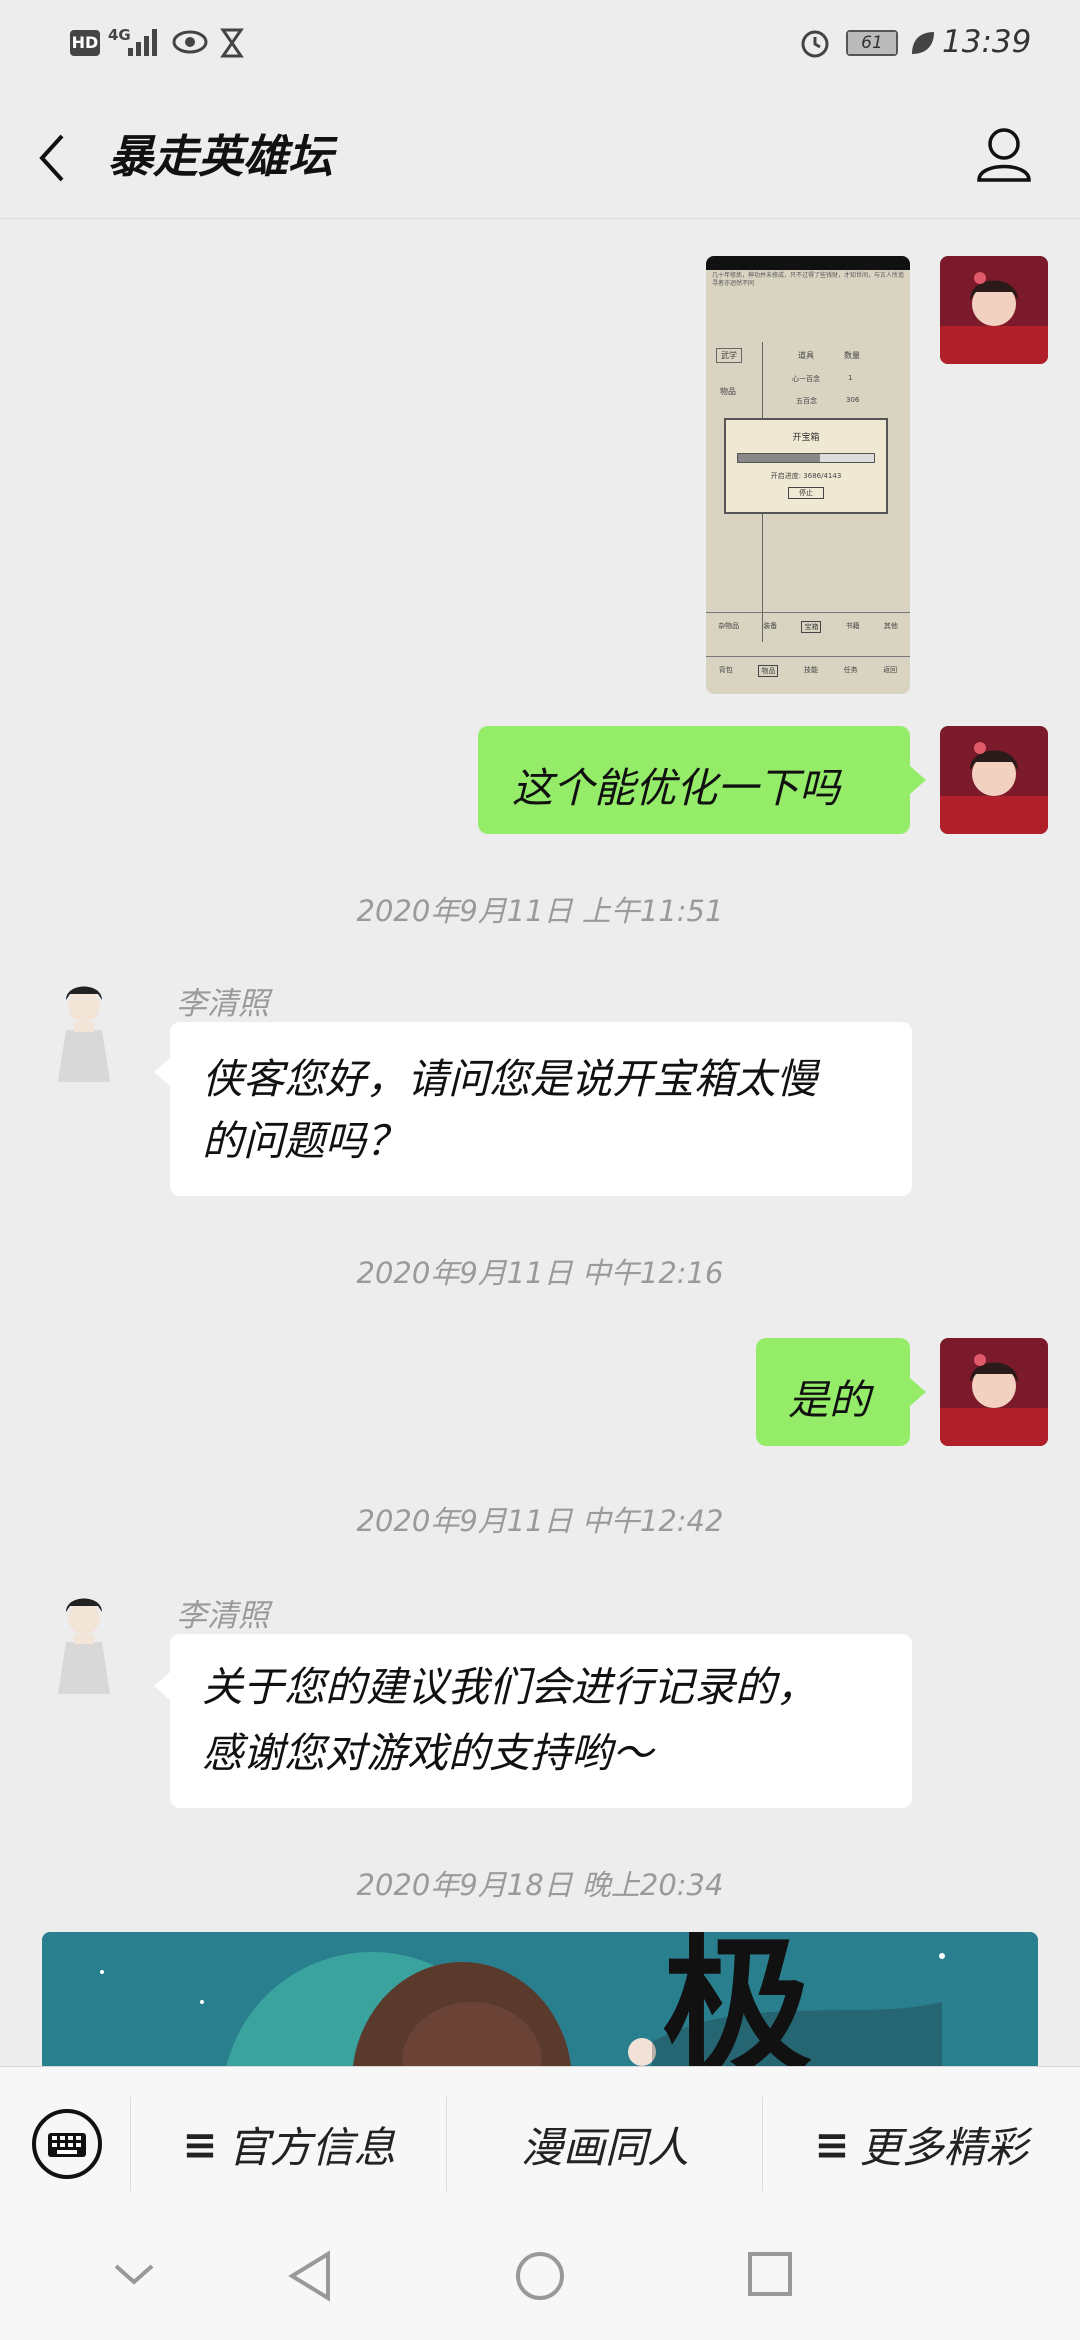 The height and width of the screenshot is (2340, 1080). I want to click on chat-title: 暴走英雄坛, so click(221, 156).